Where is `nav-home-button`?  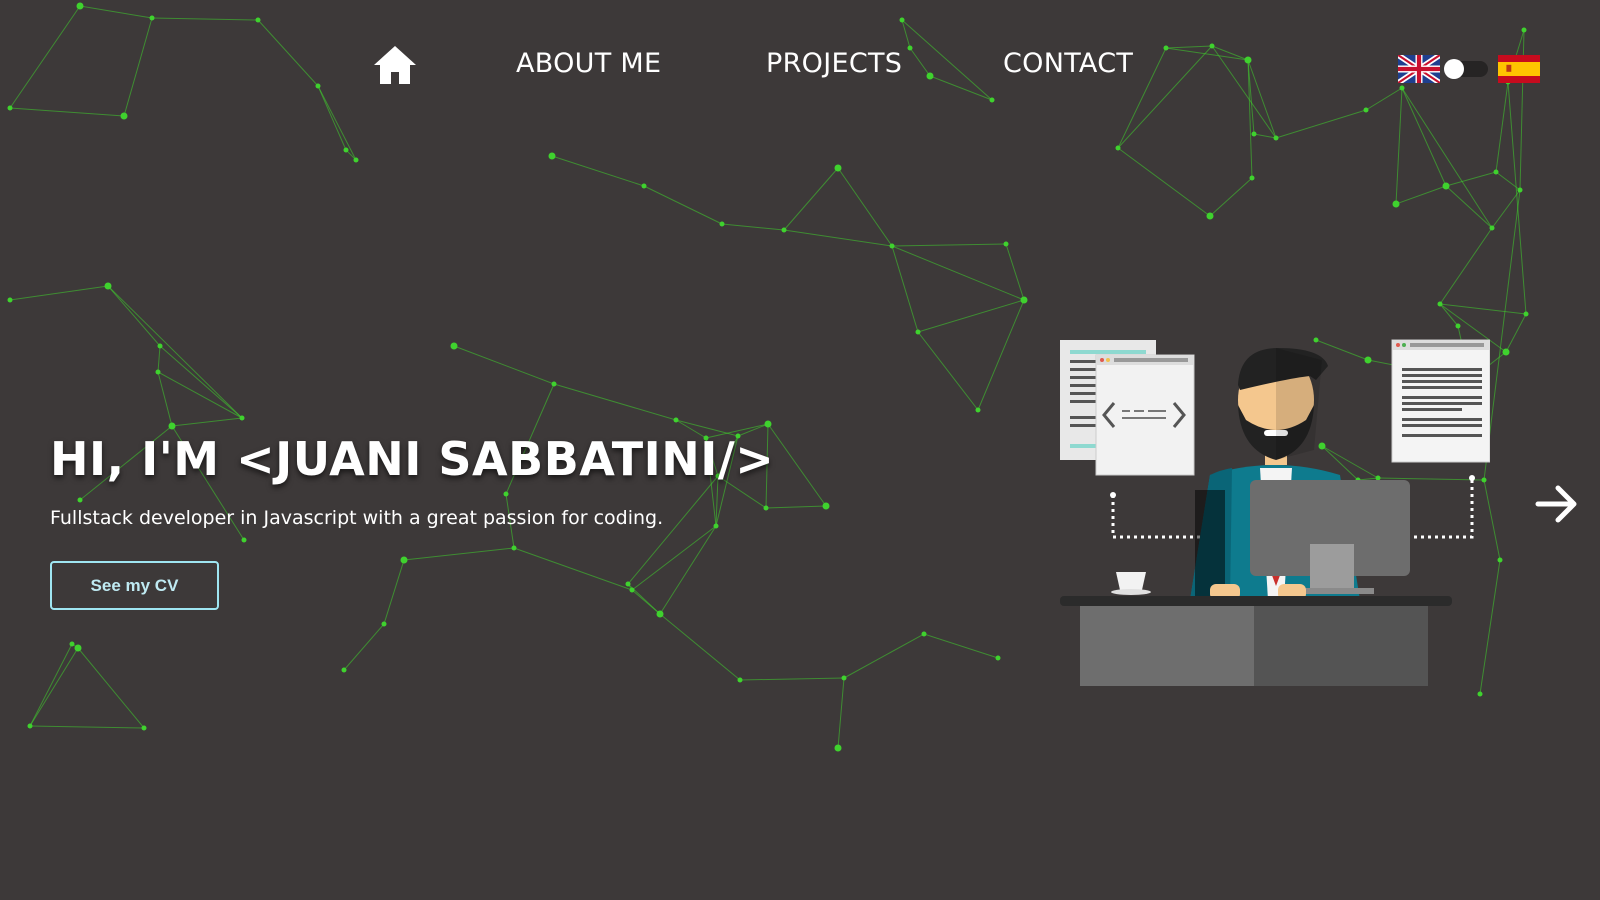
nav-home-button is located at coordinates (395, 65).